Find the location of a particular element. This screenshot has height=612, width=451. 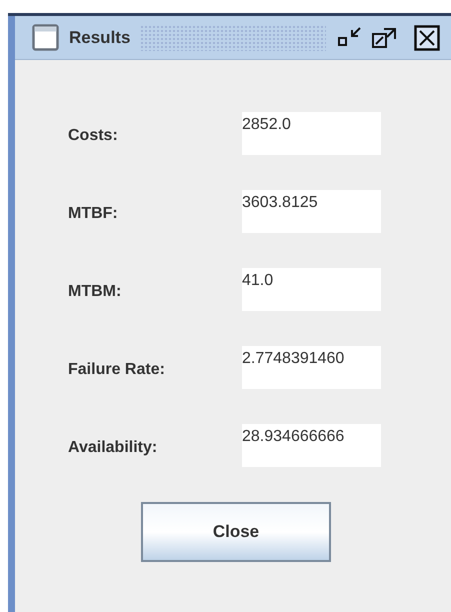

field-label: Failure Rate: is located at coordinates (117, 370).